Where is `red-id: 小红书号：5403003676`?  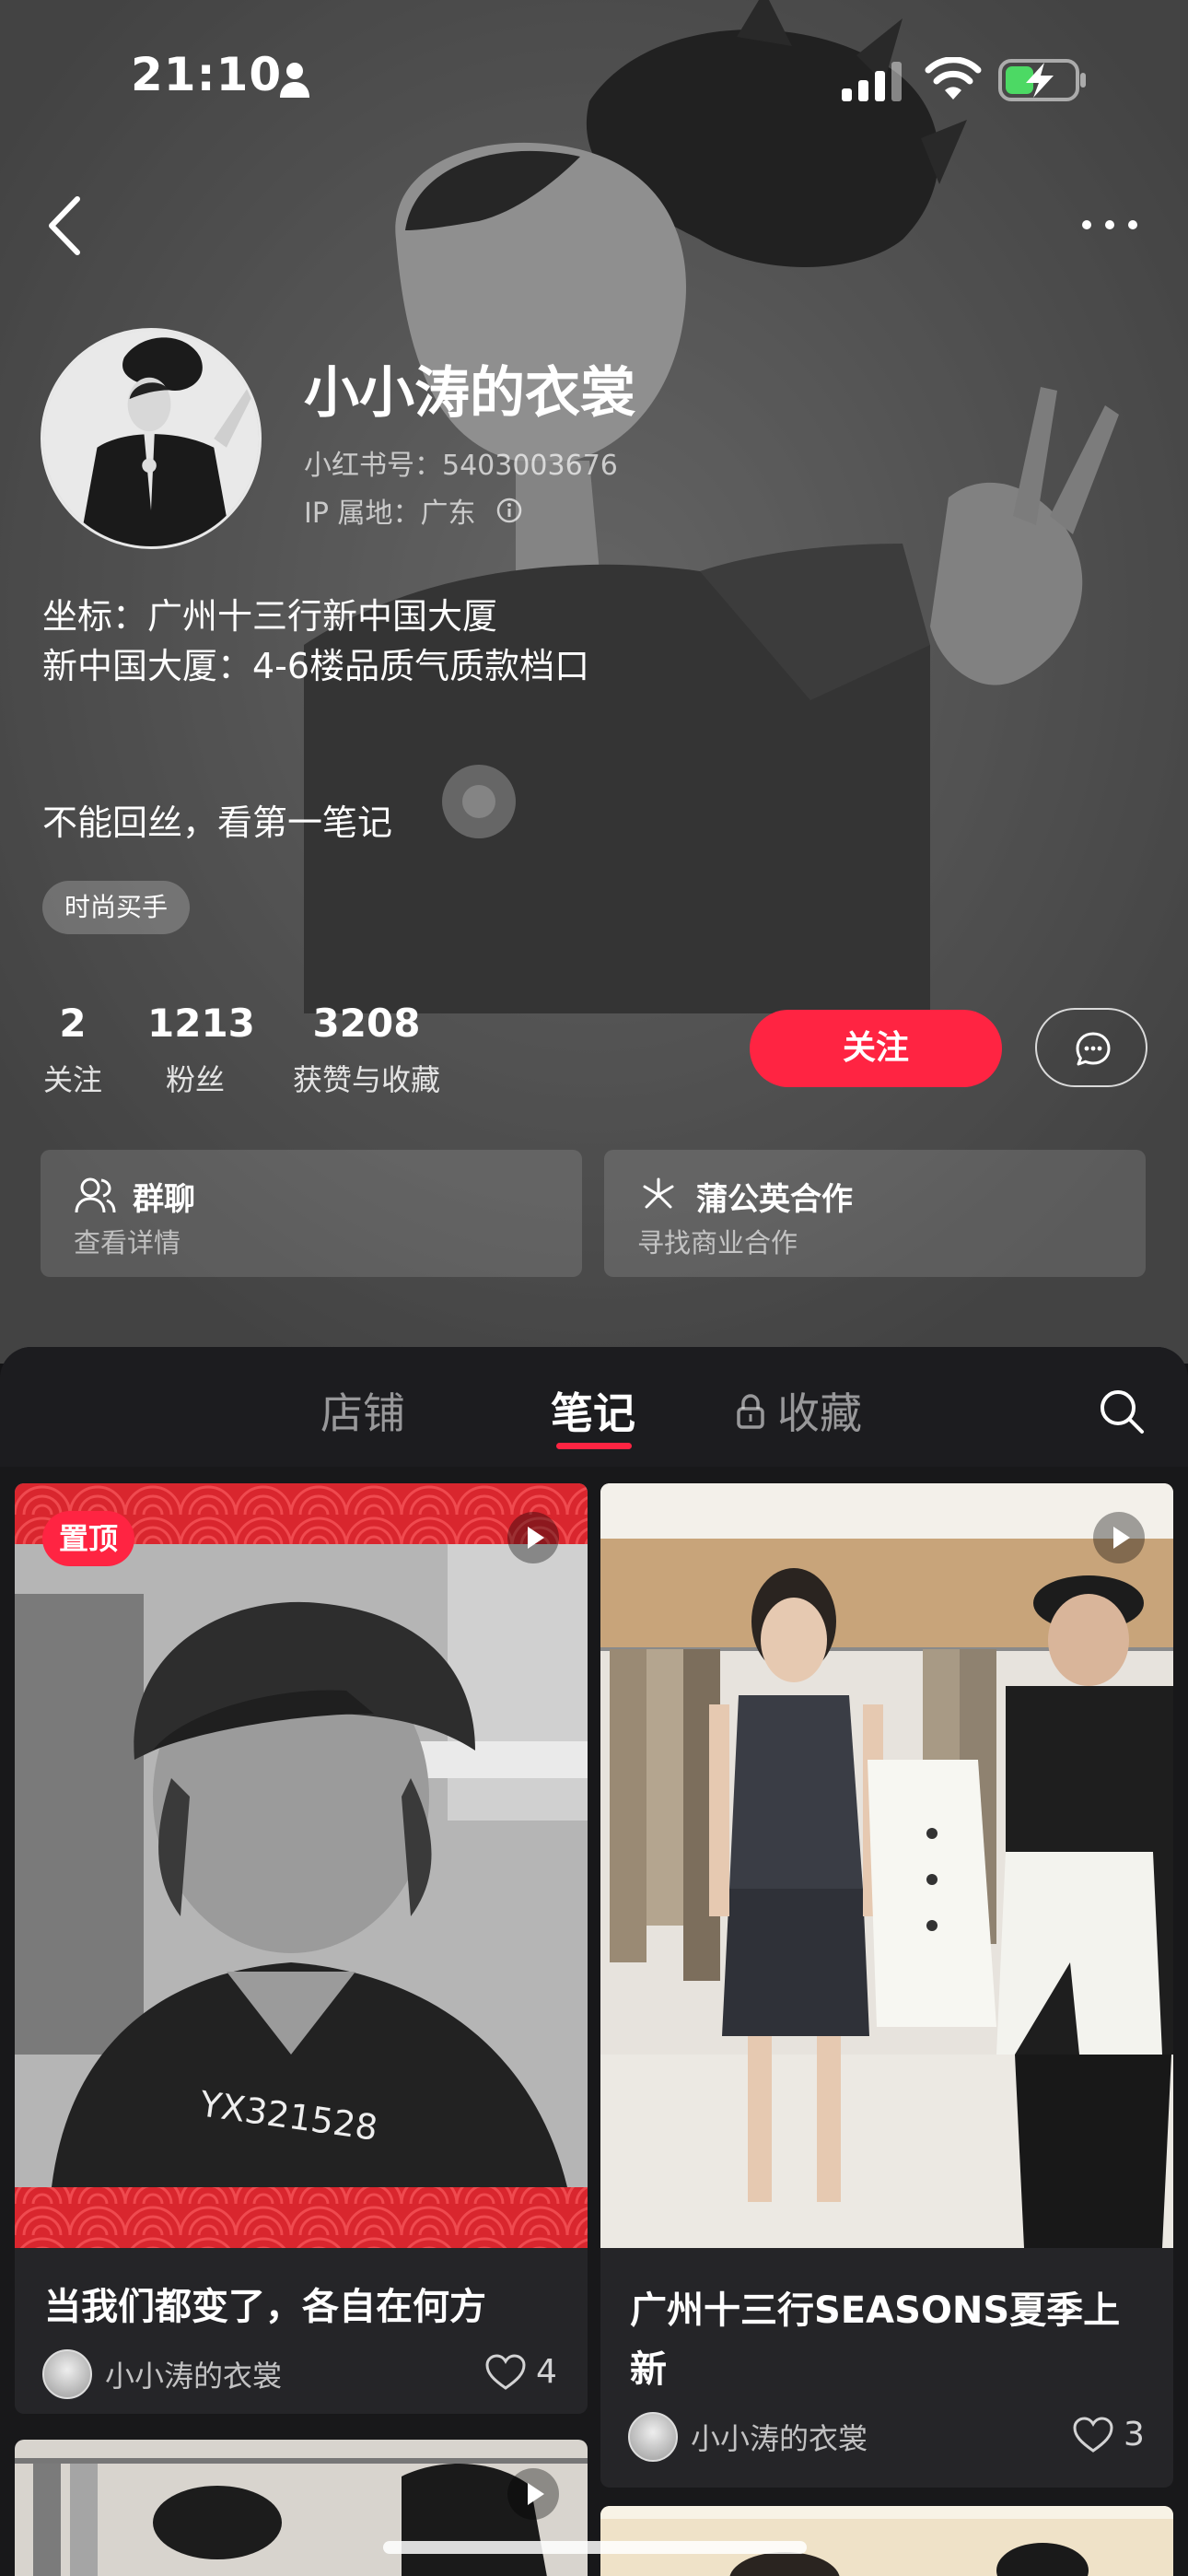
red-id: 小红书号：5403003676 is located at coordinates (461, 466).